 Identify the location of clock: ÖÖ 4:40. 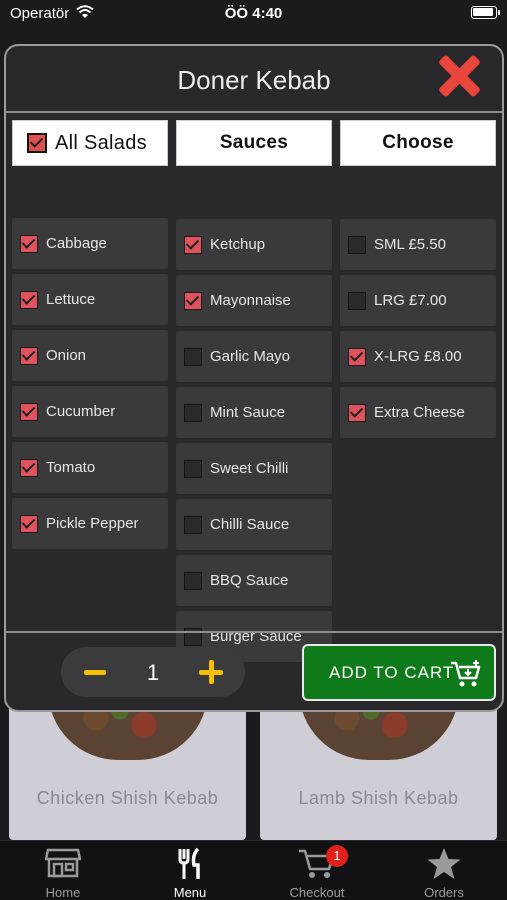
(253, 13).